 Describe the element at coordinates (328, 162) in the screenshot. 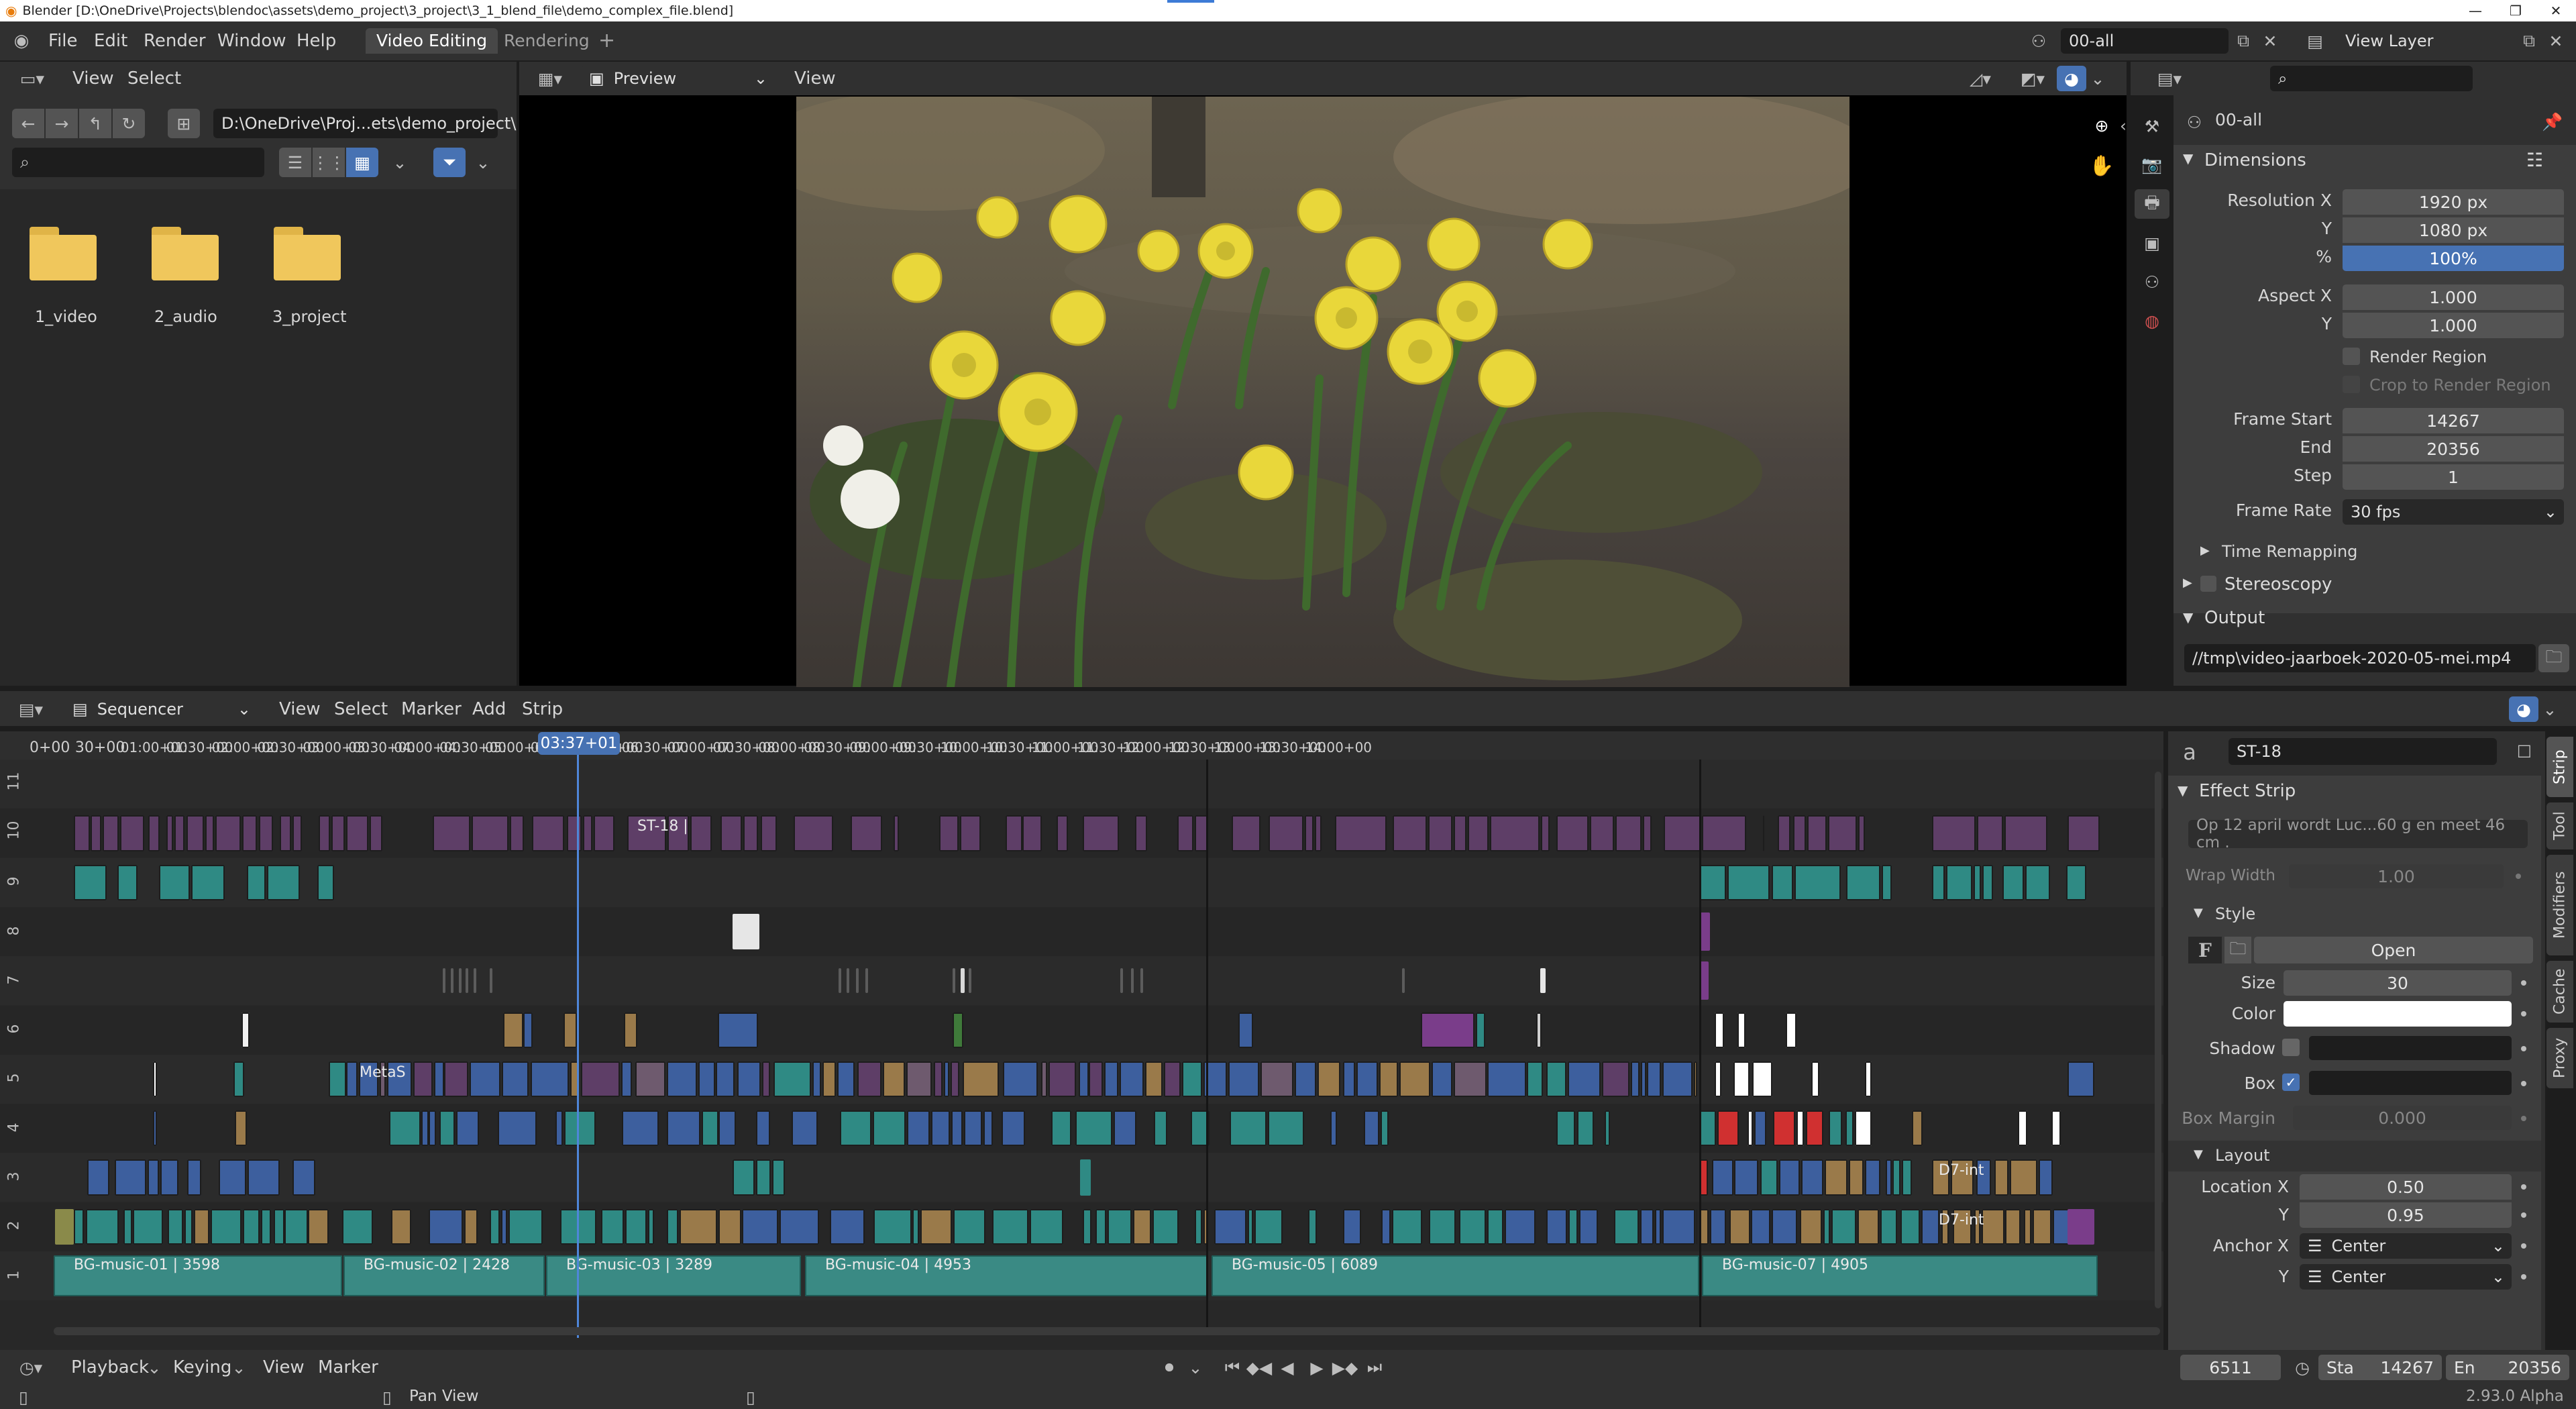

I see `horizontal-list-icon: ⋮⋮` at that location.